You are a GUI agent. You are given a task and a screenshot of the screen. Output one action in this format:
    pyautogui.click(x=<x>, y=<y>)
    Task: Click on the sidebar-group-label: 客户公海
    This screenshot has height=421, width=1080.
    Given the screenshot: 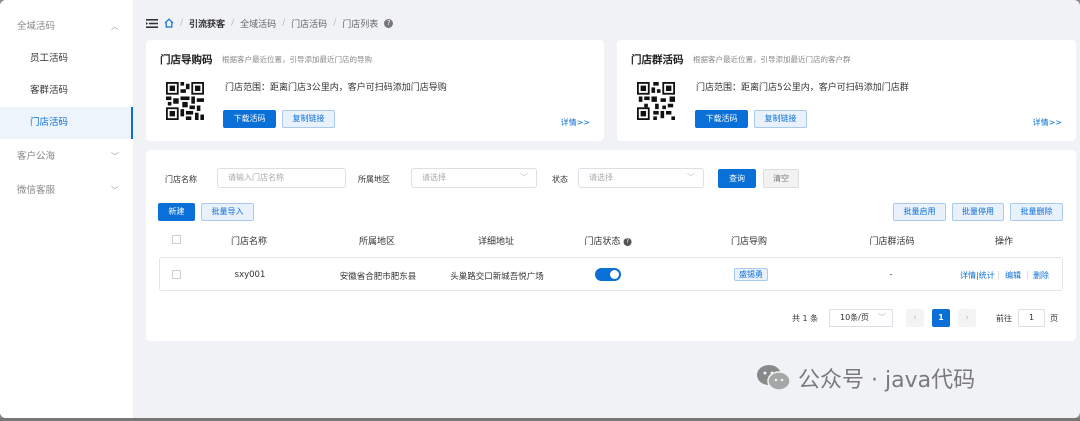 What is the action you would take?
    pyautogui.click(x=36, y=156)
    